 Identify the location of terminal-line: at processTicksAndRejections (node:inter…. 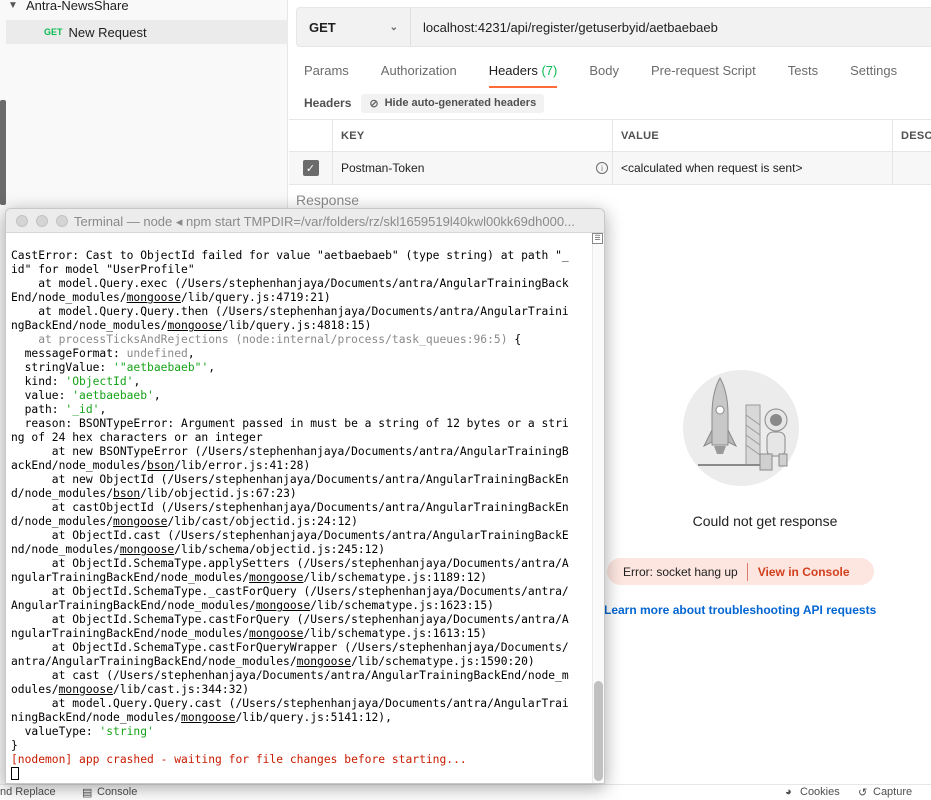
(280, 339).